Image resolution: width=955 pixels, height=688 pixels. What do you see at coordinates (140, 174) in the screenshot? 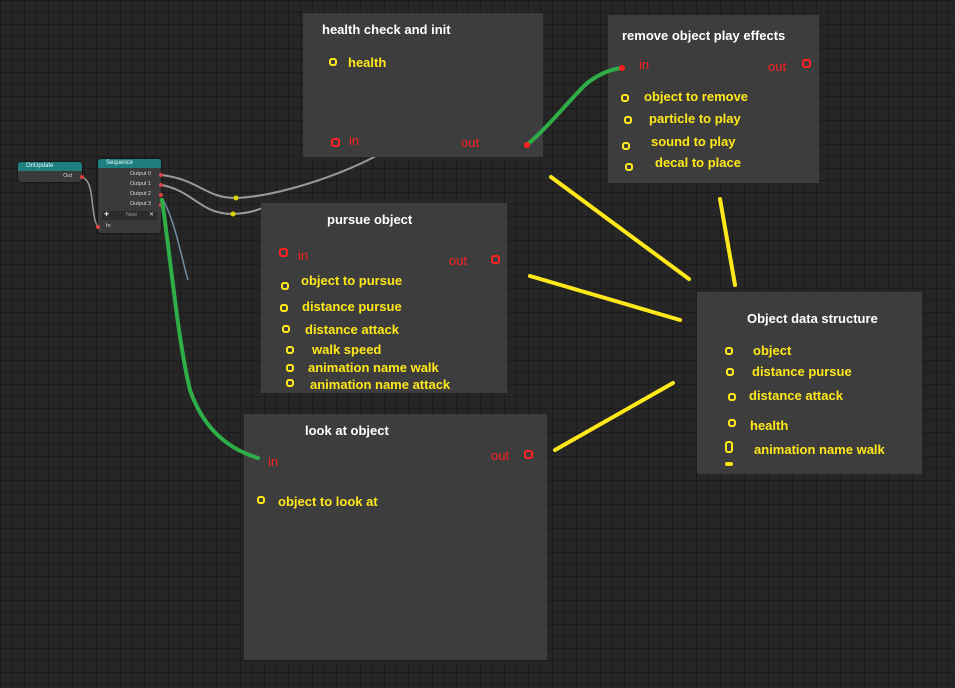
I see `sequence-output-label: Output 0` at bounding box center [140, 174].